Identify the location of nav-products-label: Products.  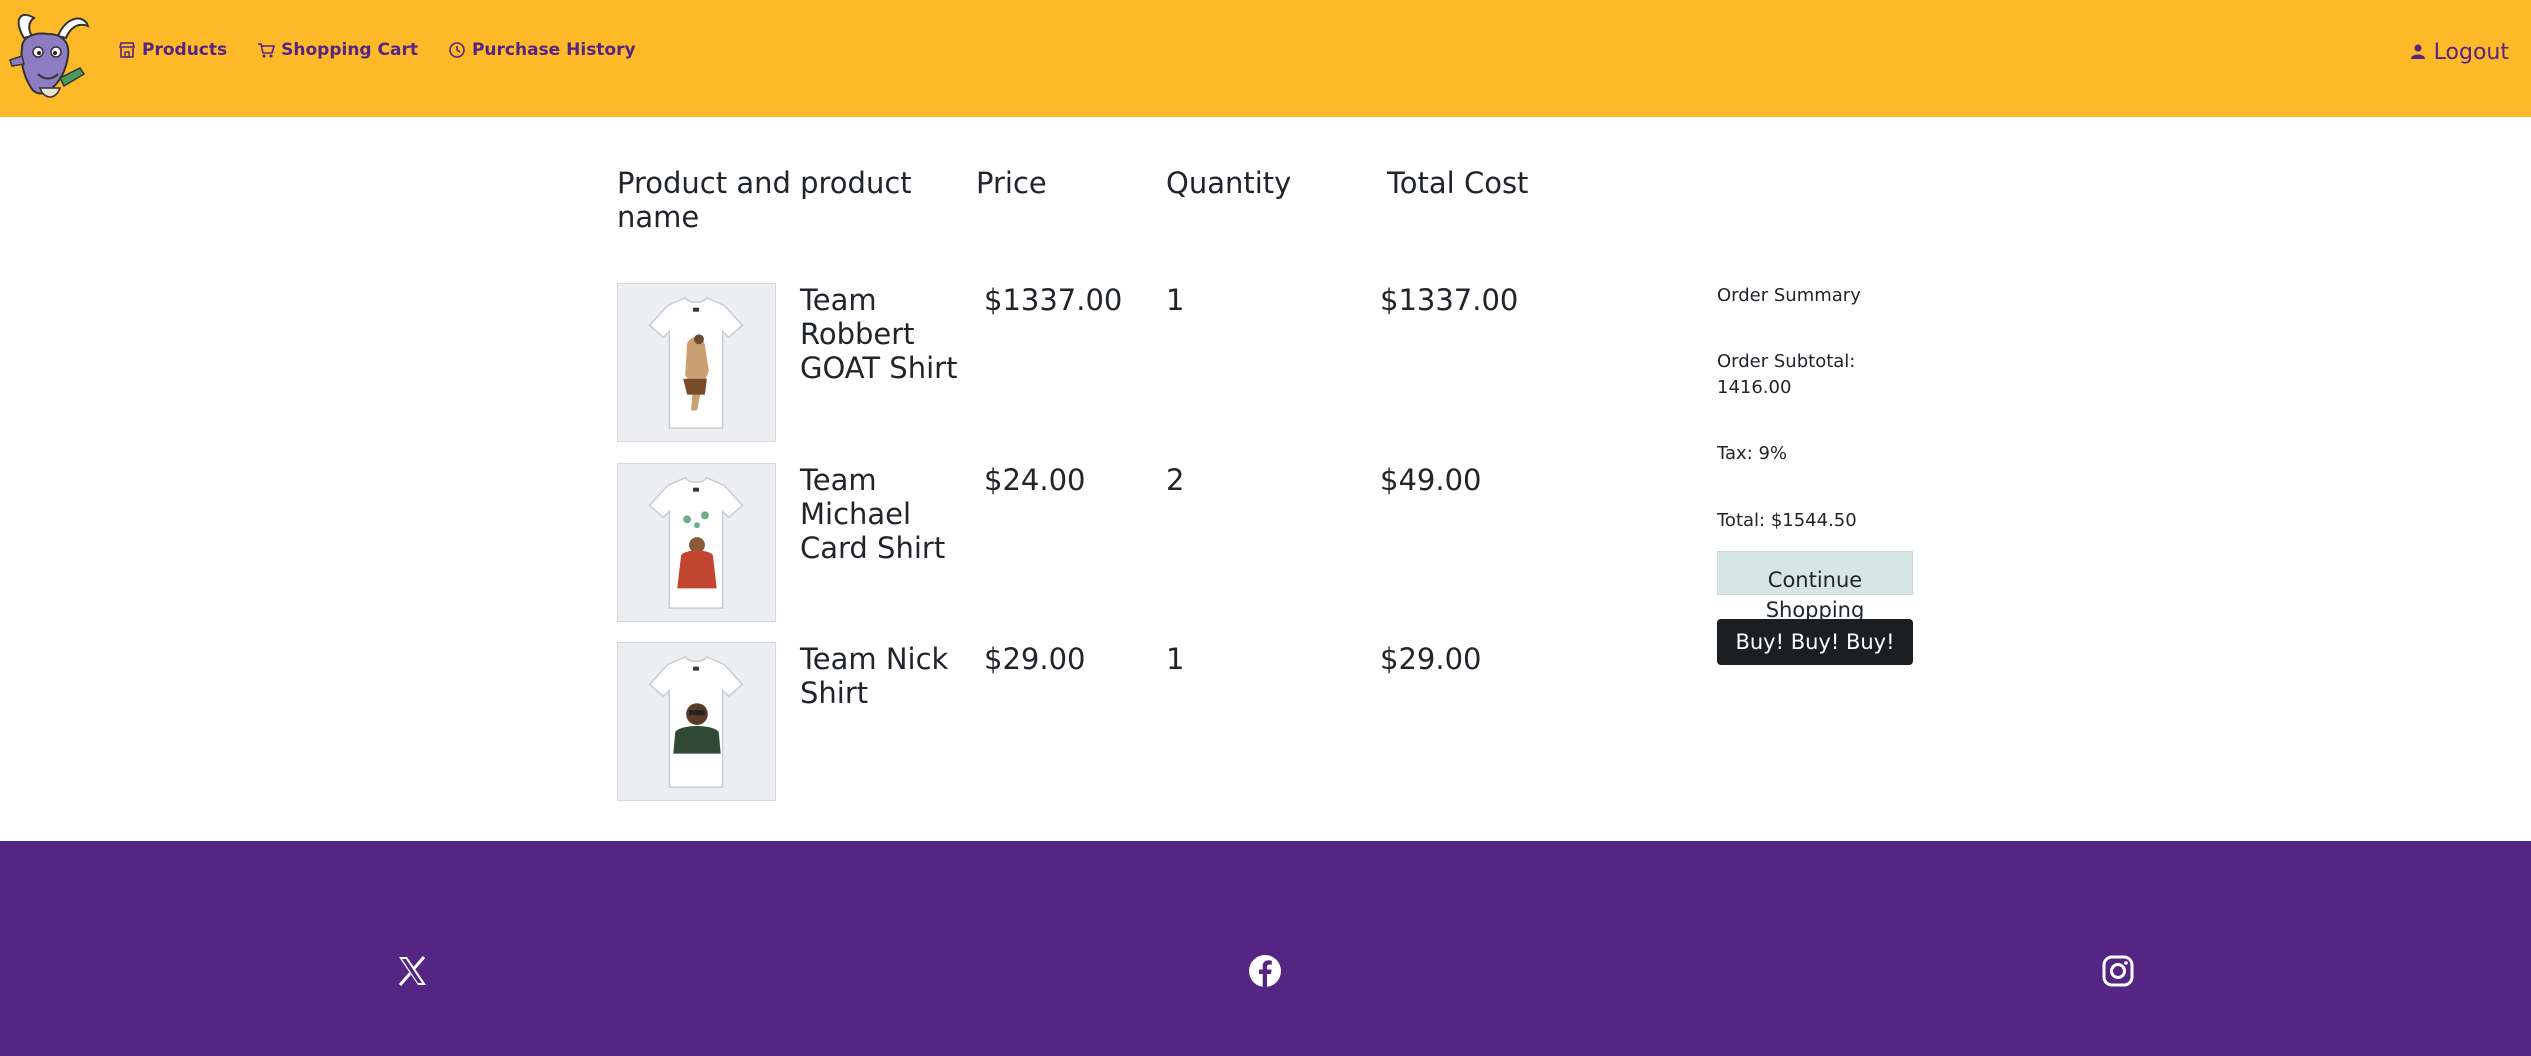
(185, 50).